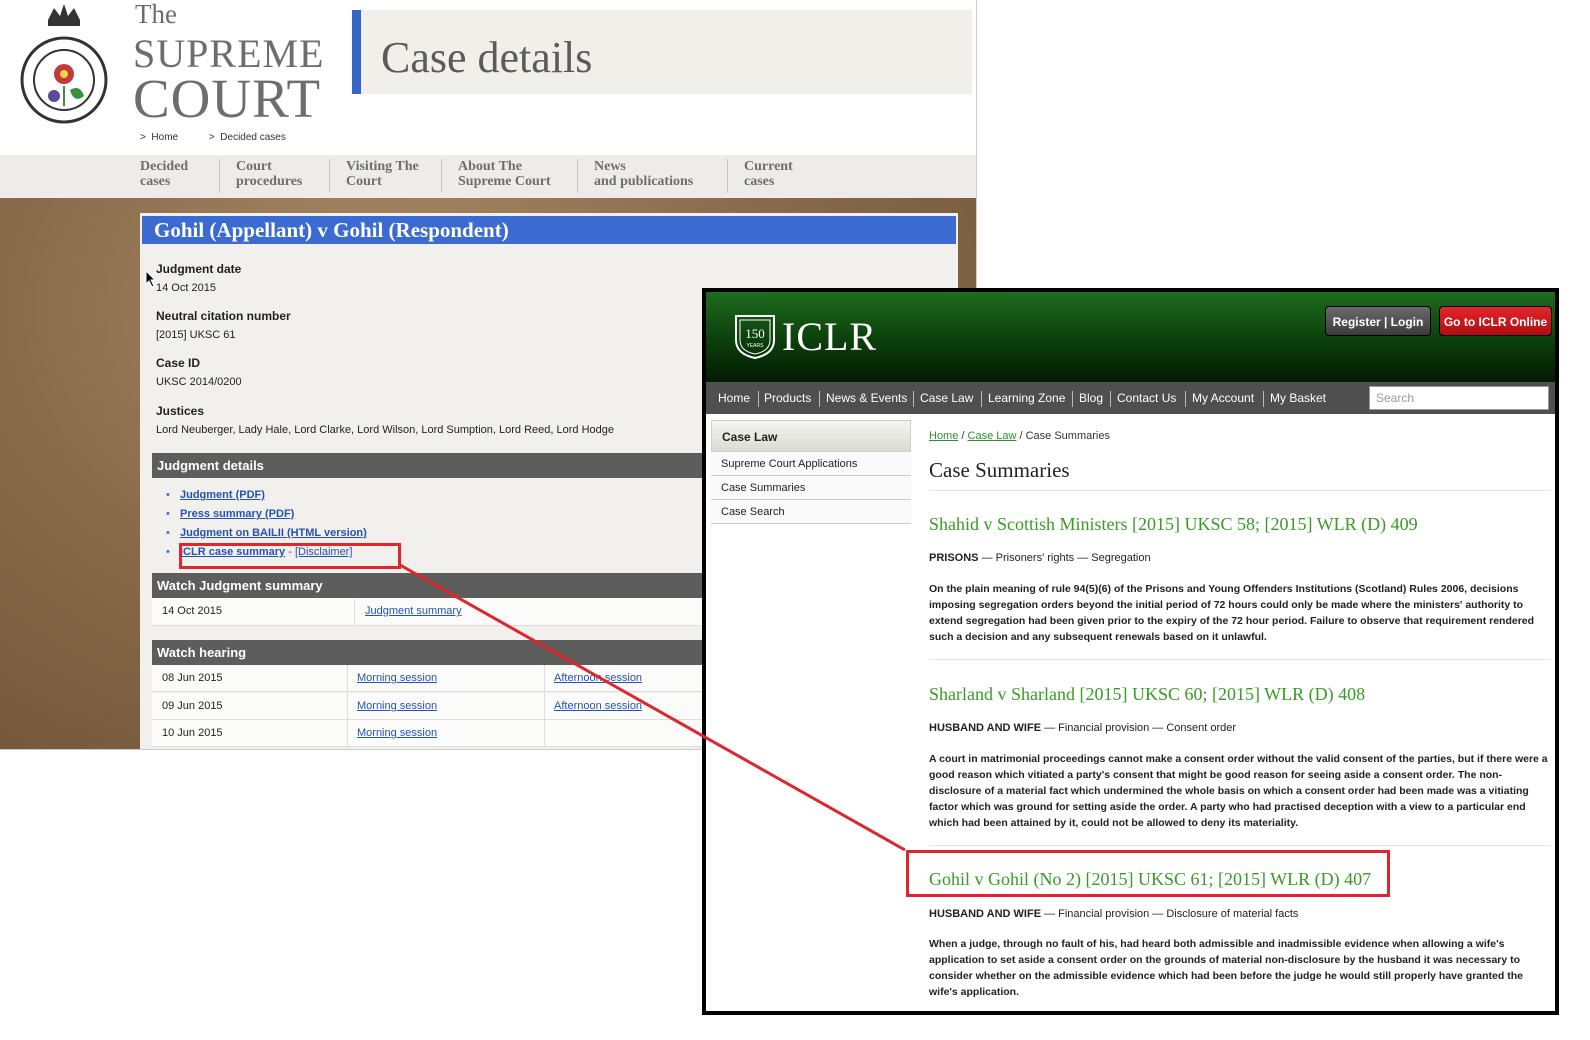  I want to click on breadcrumb-home: Home, so click(943, 436).